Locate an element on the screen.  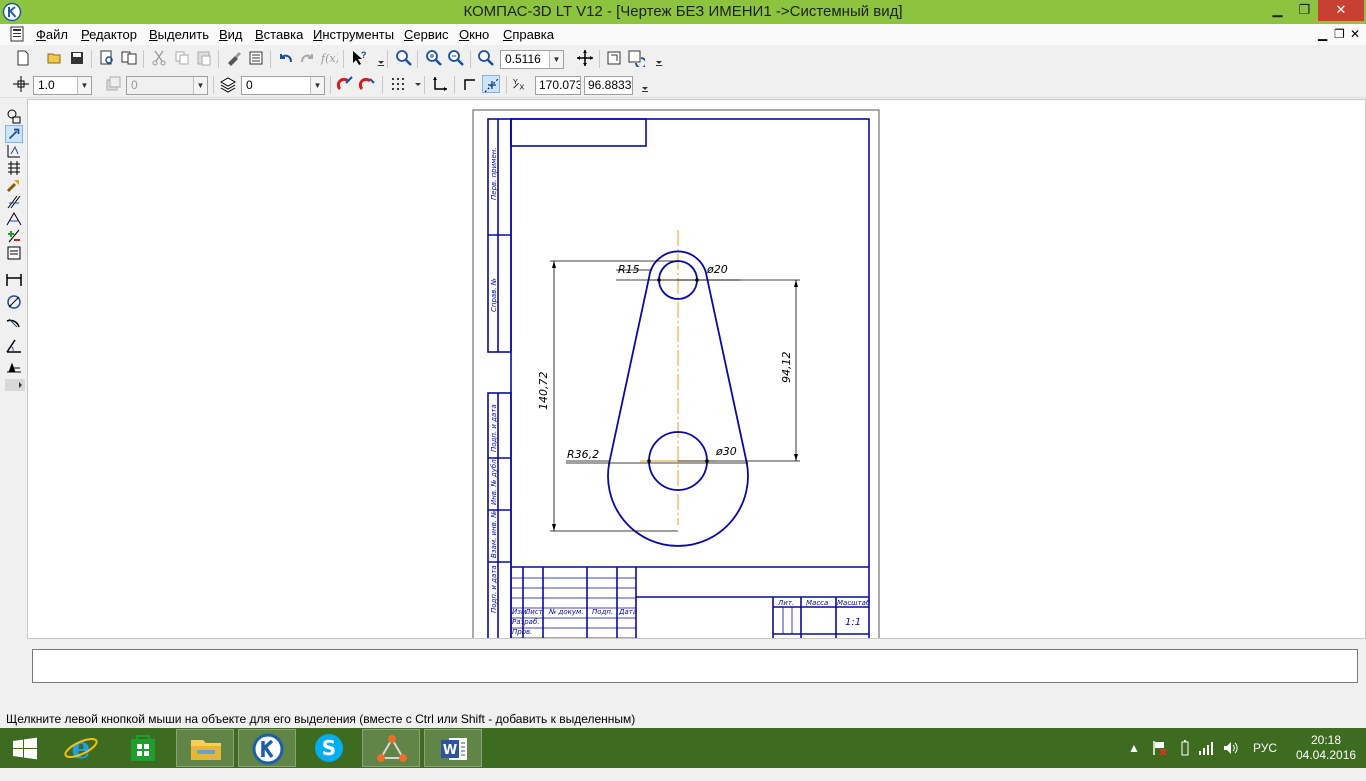
select-pointer-icon is located at coordinates (14, 134).